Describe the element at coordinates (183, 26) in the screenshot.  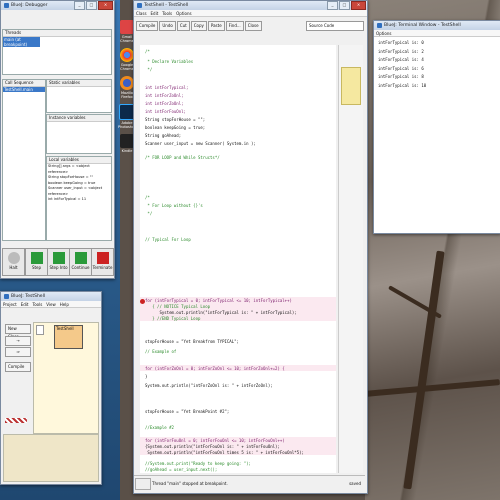
I see `cut-button: Cut` at that location.